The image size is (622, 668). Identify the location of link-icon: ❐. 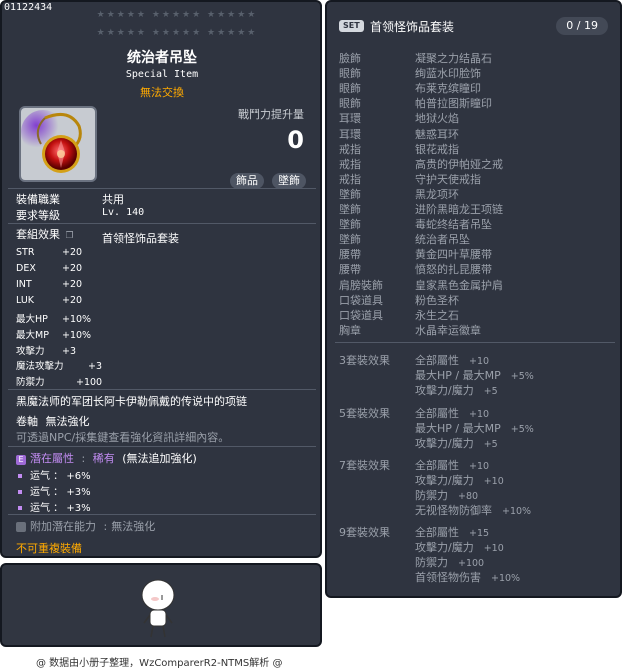
(69, 236).